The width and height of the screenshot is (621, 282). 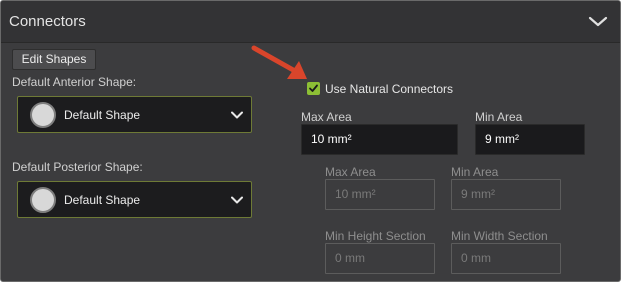 I want to click on disabled-min-area-label: Min Area, so click(x=475, y=172).